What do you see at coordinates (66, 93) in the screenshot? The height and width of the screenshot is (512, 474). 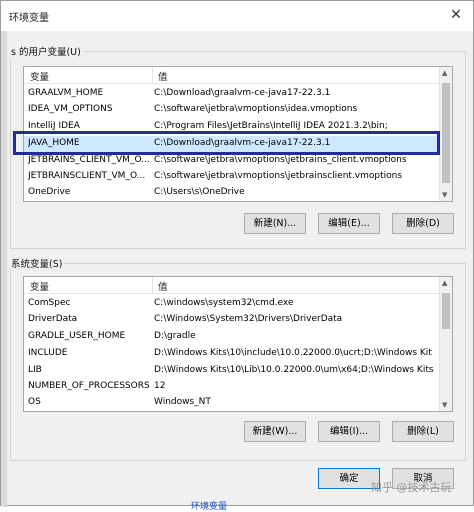 I see `variable-name: GRAALVM_HOME` at bounding box center [66, 93].